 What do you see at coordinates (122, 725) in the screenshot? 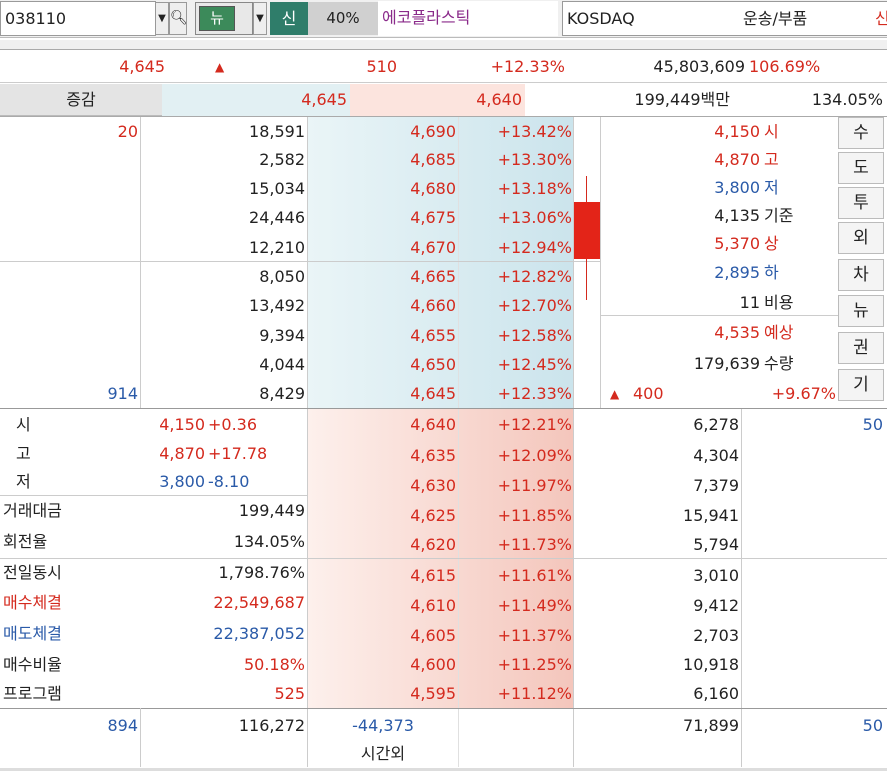
I see `footer-left-change: 894` at bounding box center [122, 725].